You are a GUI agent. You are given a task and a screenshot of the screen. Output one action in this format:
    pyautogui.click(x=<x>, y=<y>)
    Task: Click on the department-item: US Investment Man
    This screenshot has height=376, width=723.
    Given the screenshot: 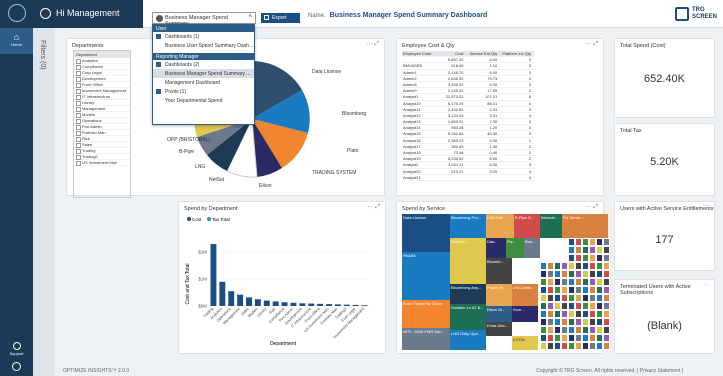 What is the action you would take?
    pyautogui.click(x=102, y=163)
    